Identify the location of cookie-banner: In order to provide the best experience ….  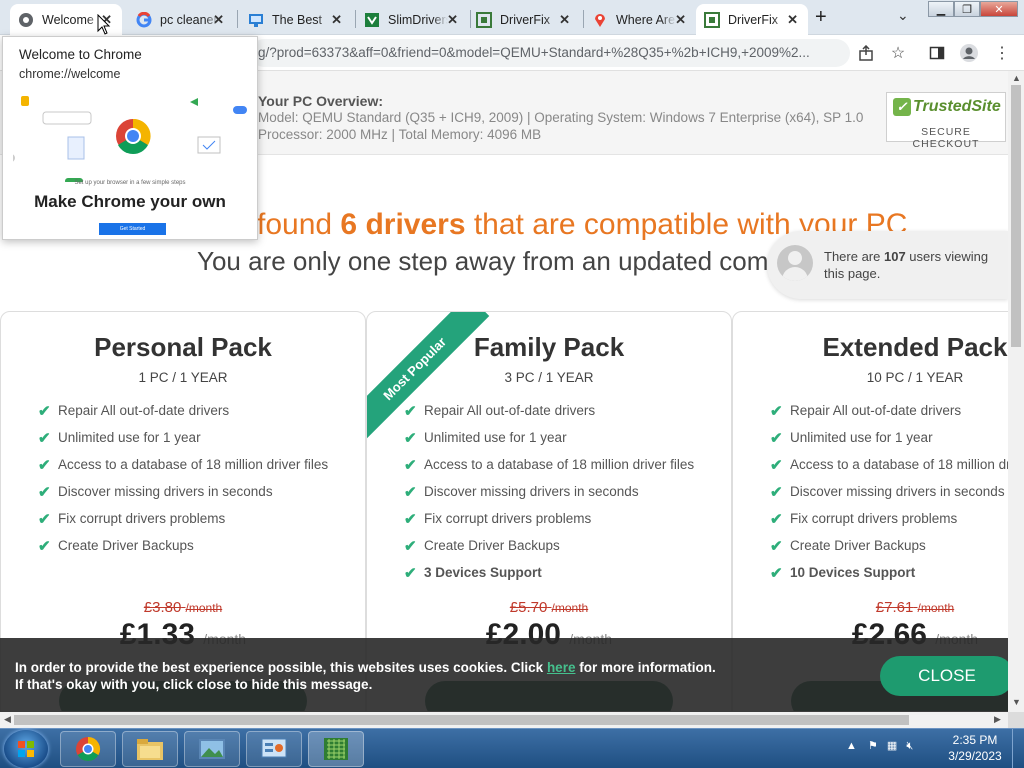
(507, 675).